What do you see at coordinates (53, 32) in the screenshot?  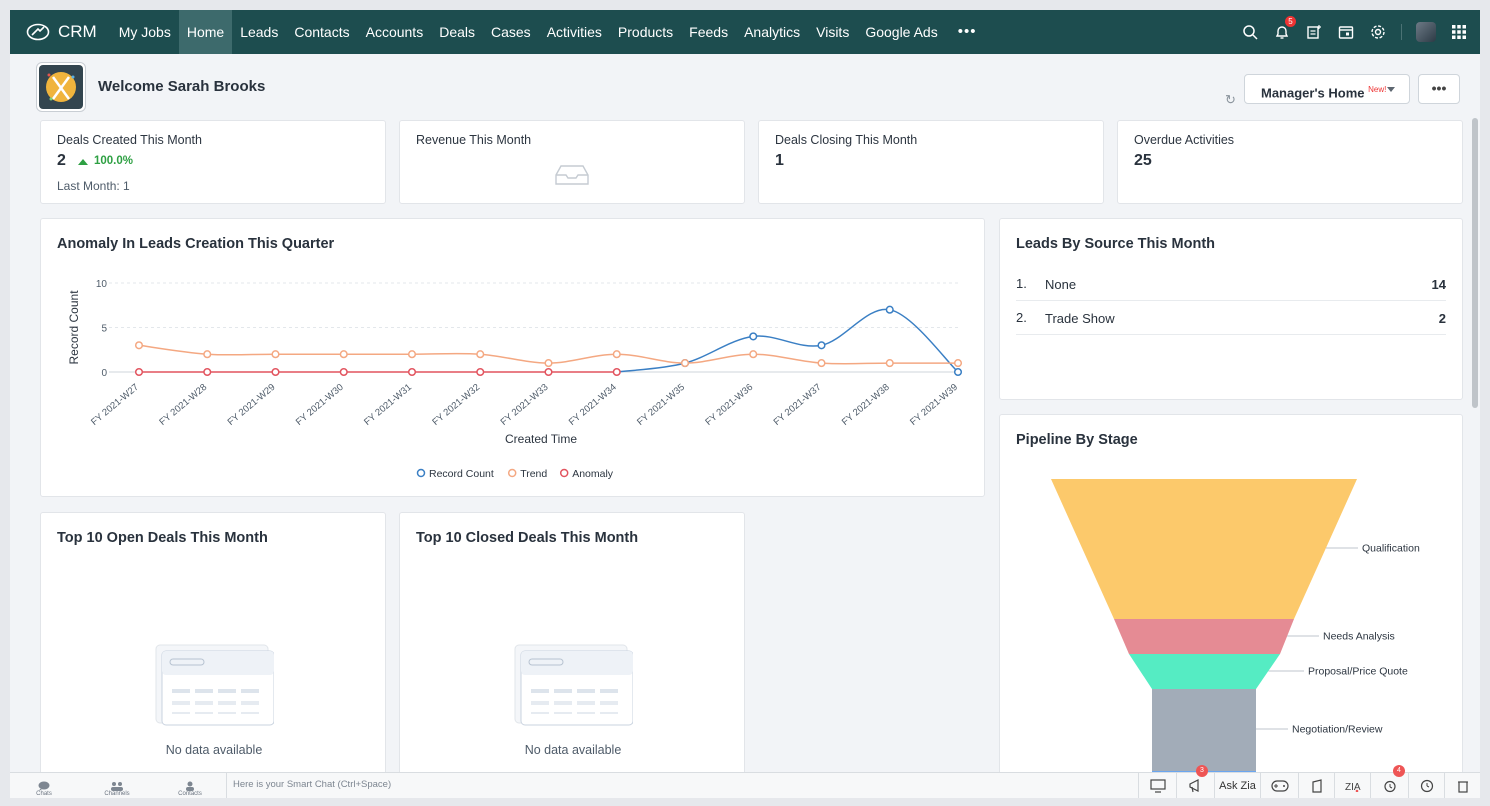 I see `app-logo: CRM` at bounding box center [53, 32].